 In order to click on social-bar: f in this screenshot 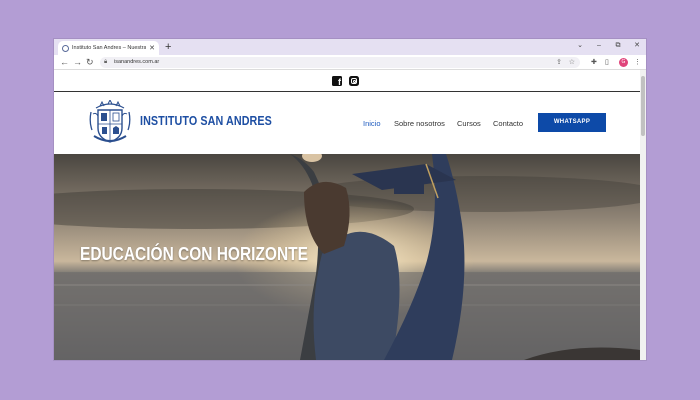, I will do `click(347, 81)`.